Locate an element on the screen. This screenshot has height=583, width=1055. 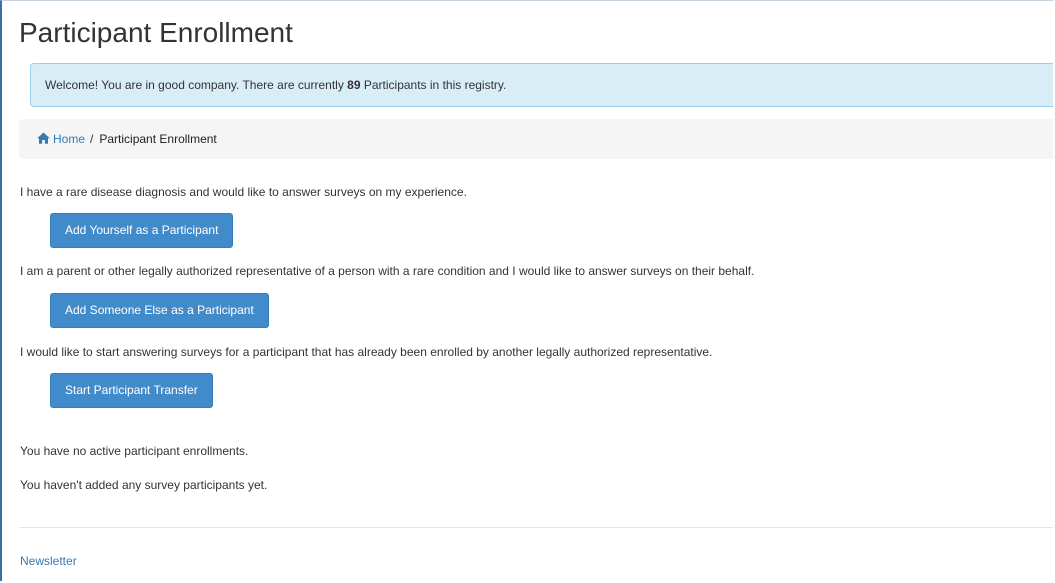
footer-divider is located at coordinates (536, 527).